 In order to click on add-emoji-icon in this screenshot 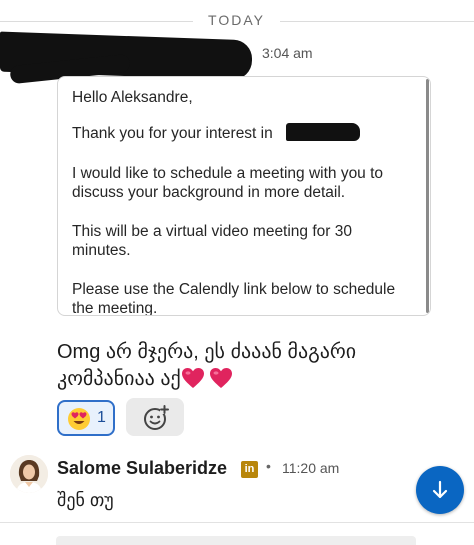, I will do `click(156, 417)`.